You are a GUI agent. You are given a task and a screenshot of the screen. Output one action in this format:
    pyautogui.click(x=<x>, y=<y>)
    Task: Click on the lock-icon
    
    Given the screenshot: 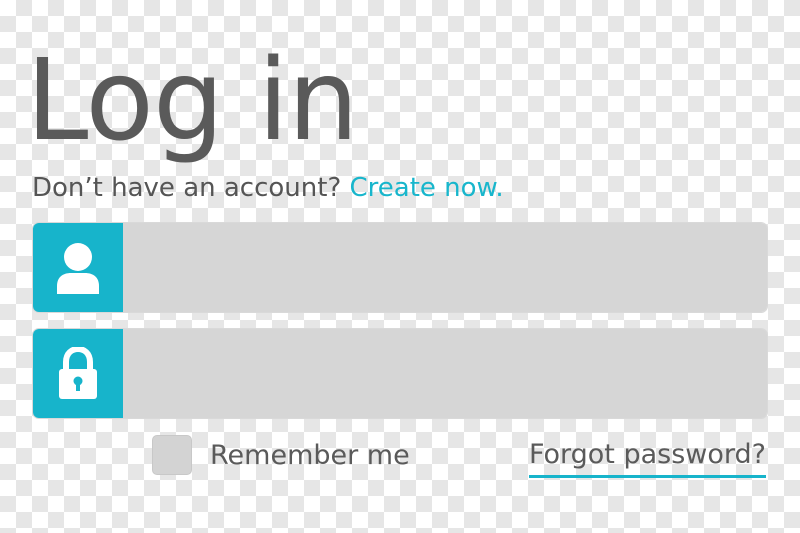 What is the action you would take?
    pyautogui.click(x=78, y=373)
    